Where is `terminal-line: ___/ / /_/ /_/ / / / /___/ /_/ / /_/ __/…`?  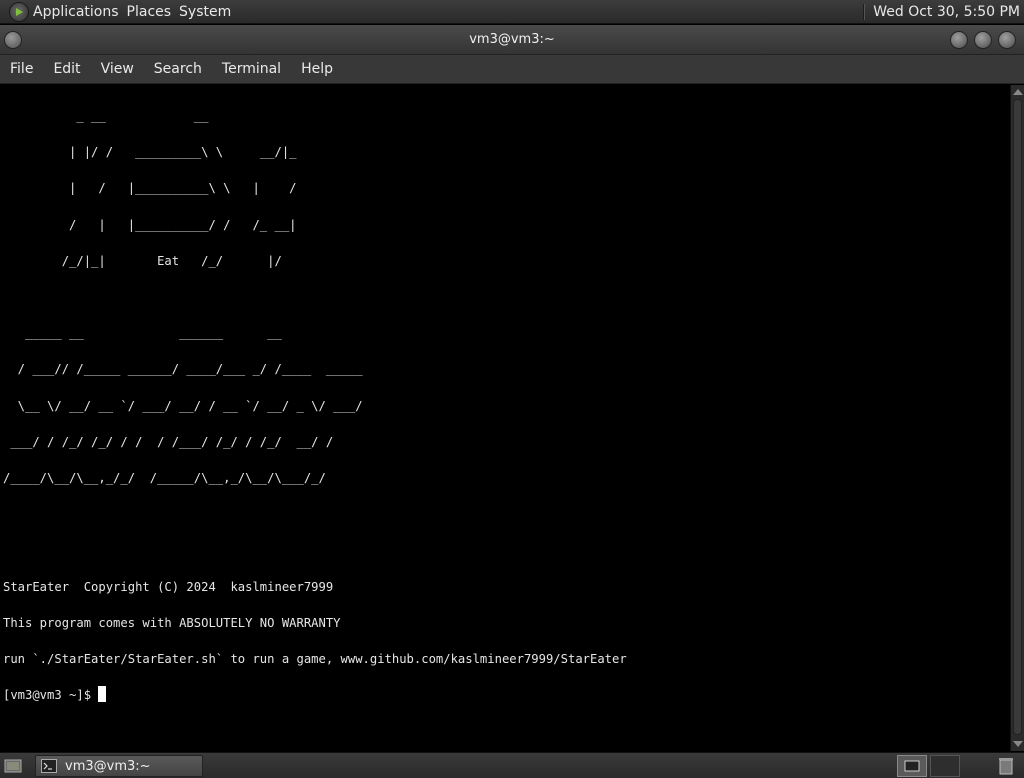 terminal-line: ___/ / /_/ /_/ / / / /___/ /_/ / /_/ __/… is located at coordinates (168, 441).